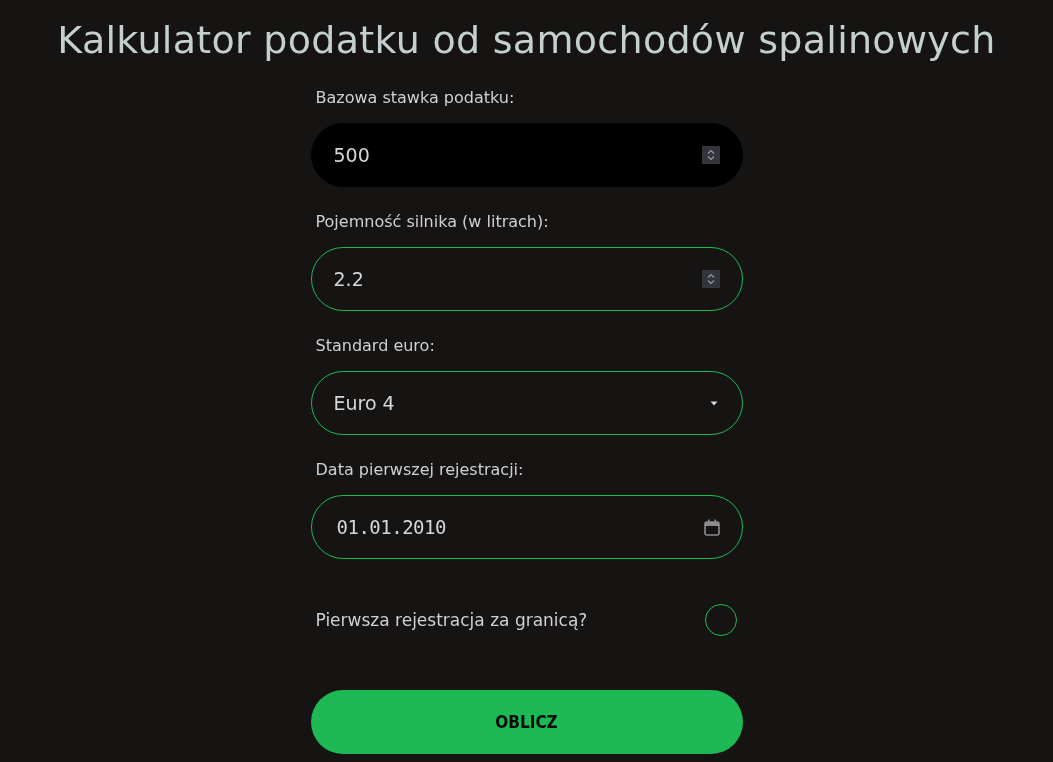 Image resolution: width=1053 pixels, height=762 pixels. Describe the element at coordinates (419, 470) in the screenshot. I see `field-label: Data pierwszej rejestracji:` at that location.